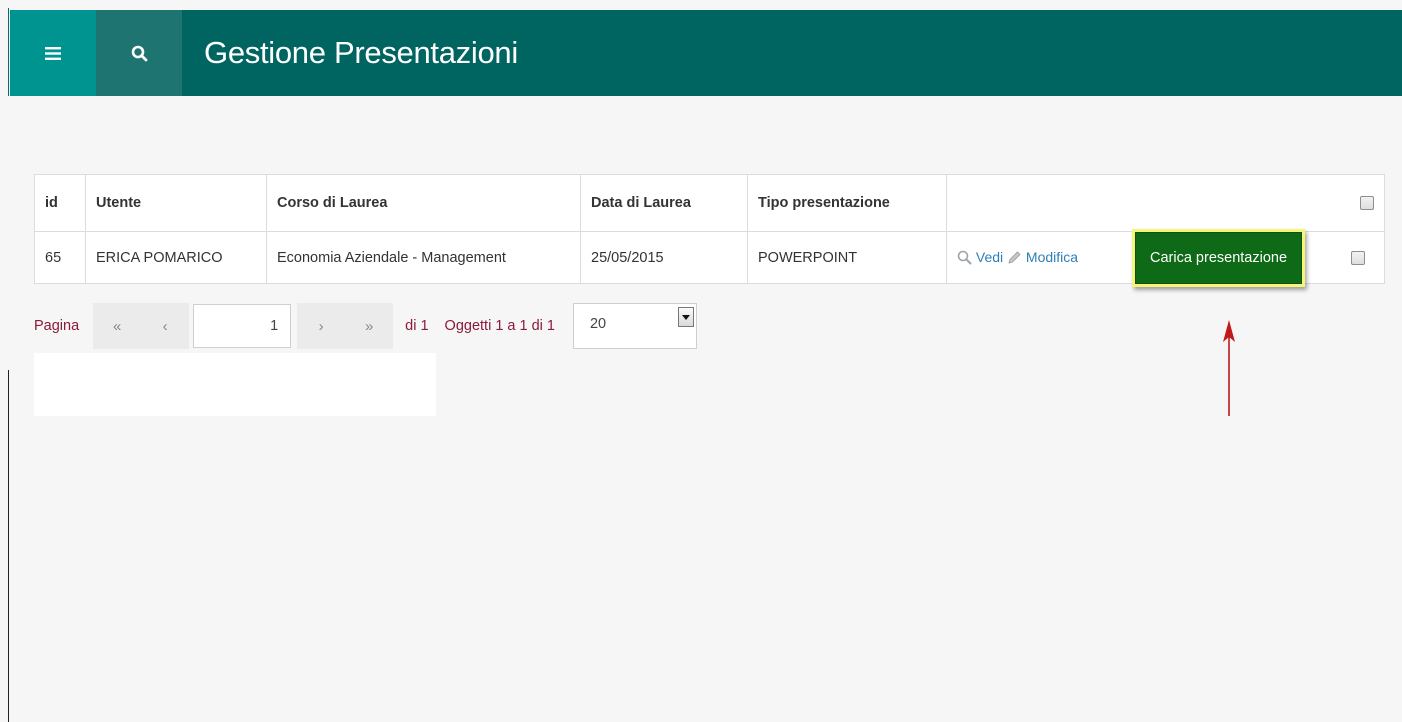 The width and height of the screenshot is (1402, 722). Describe the element at coordinates (60, 203) in the screenshot. I see `column-header-id: id` at that location.